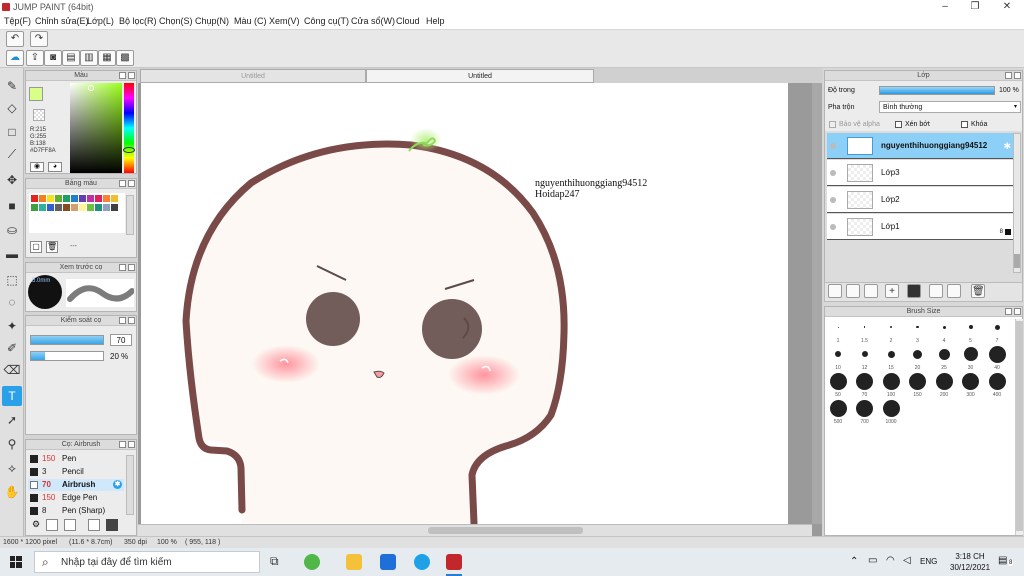  I want to click on maximize-icon: ❐, so click(975, 7).